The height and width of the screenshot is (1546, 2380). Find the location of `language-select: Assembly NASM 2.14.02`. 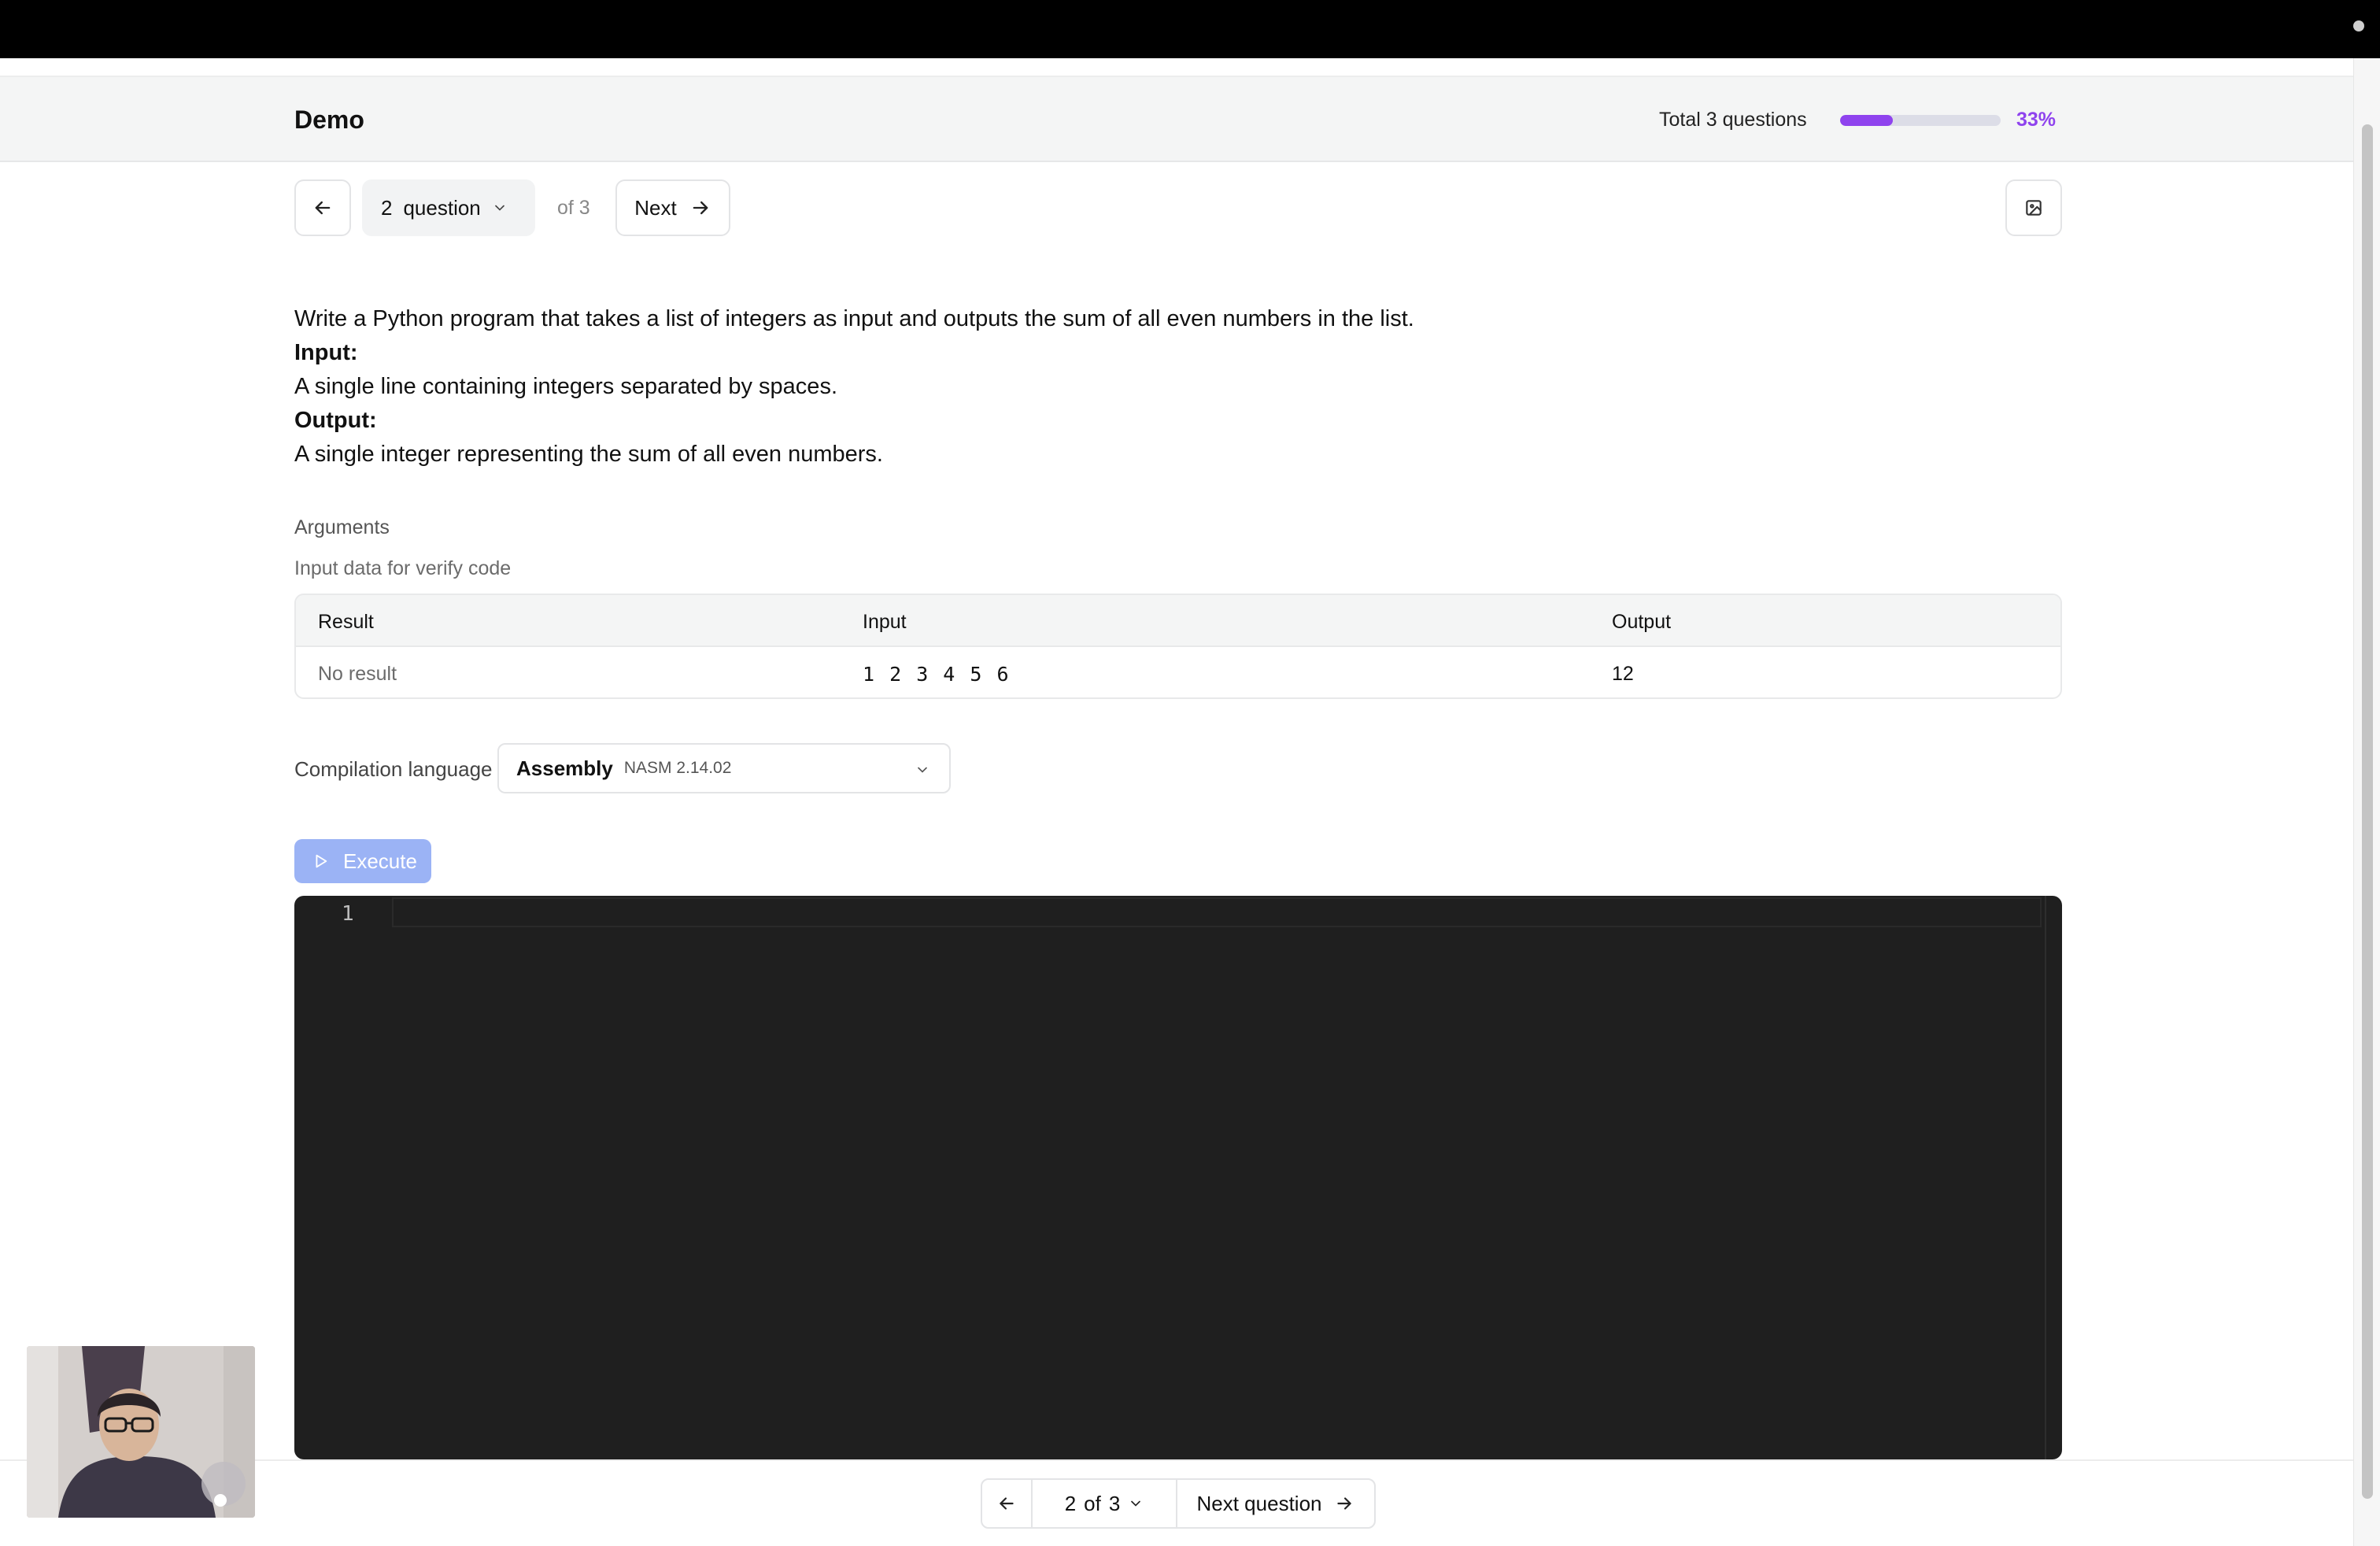

language-select: Assembly NASM 2.14.02 is located at coordinates (724, 768).